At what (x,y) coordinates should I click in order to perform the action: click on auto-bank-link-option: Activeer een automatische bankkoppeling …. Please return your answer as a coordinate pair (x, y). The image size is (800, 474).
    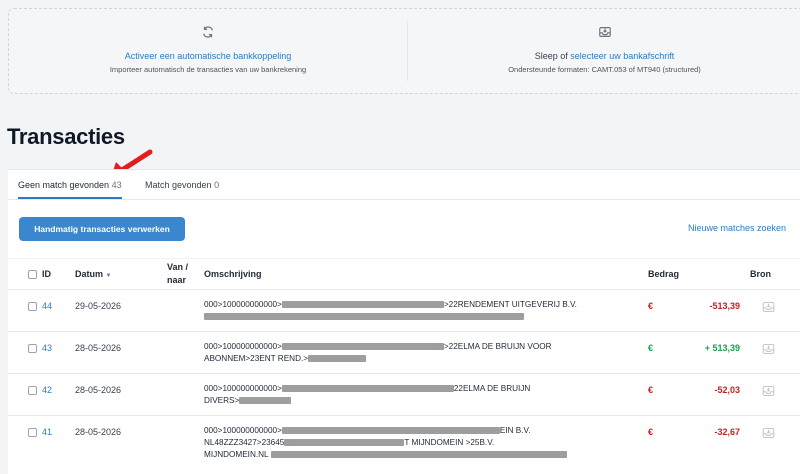
    Looking at the image, I should click on (208, 51).